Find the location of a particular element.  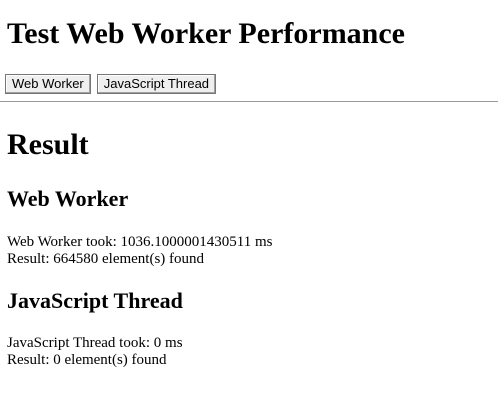

javascript-thread-heading: JavaScript Thread is located at coordinates (95, 300).